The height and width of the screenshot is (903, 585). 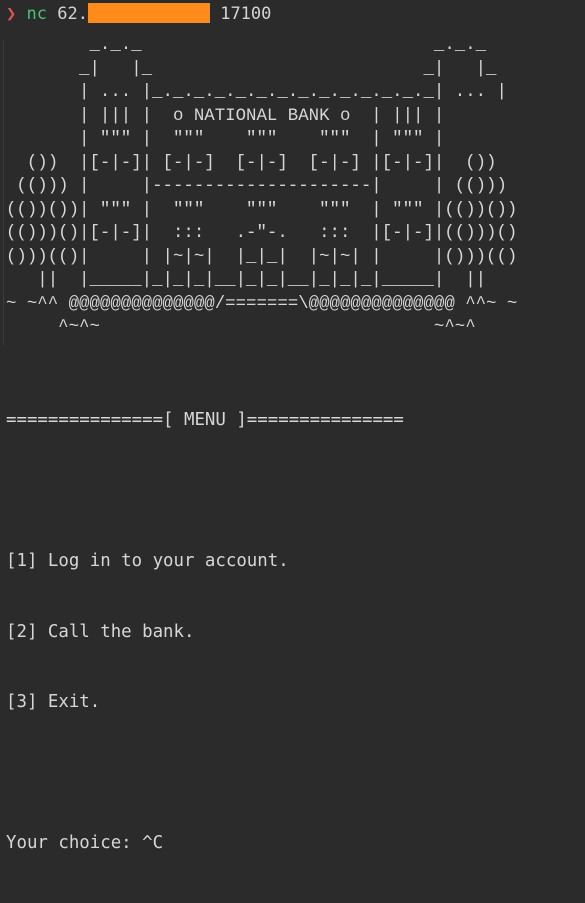 I want to click on banner-line: ()))(()| | |~|~| |_|_| |~|~| | |()))((), so click(x=262, y=257).